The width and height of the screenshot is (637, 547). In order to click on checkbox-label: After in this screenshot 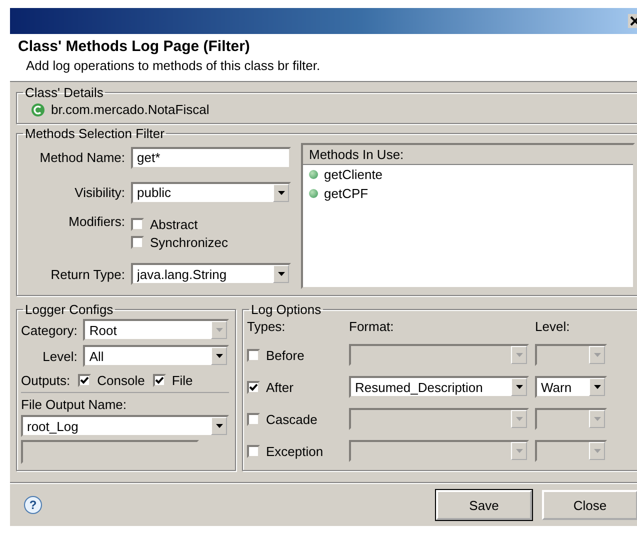, I will do `click(280, 387)`.